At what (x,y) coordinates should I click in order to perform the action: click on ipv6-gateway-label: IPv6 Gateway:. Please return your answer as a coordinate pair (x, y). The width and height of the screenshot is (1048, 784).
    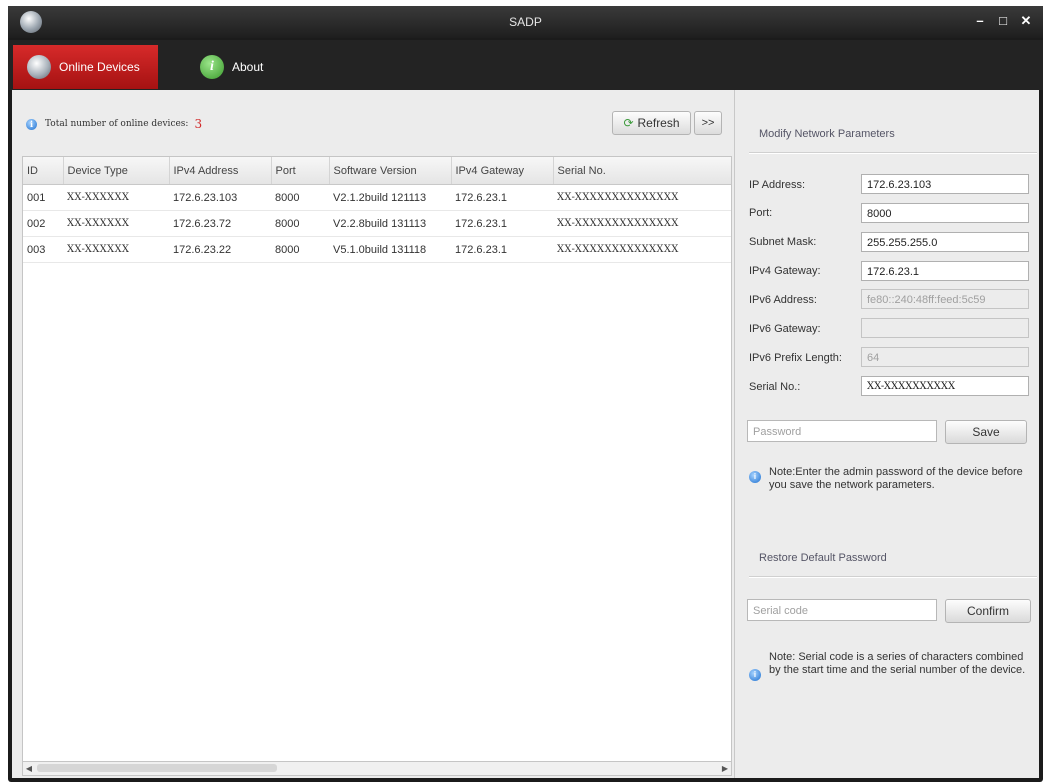
    Looking at the image, I should click on (785, 329).